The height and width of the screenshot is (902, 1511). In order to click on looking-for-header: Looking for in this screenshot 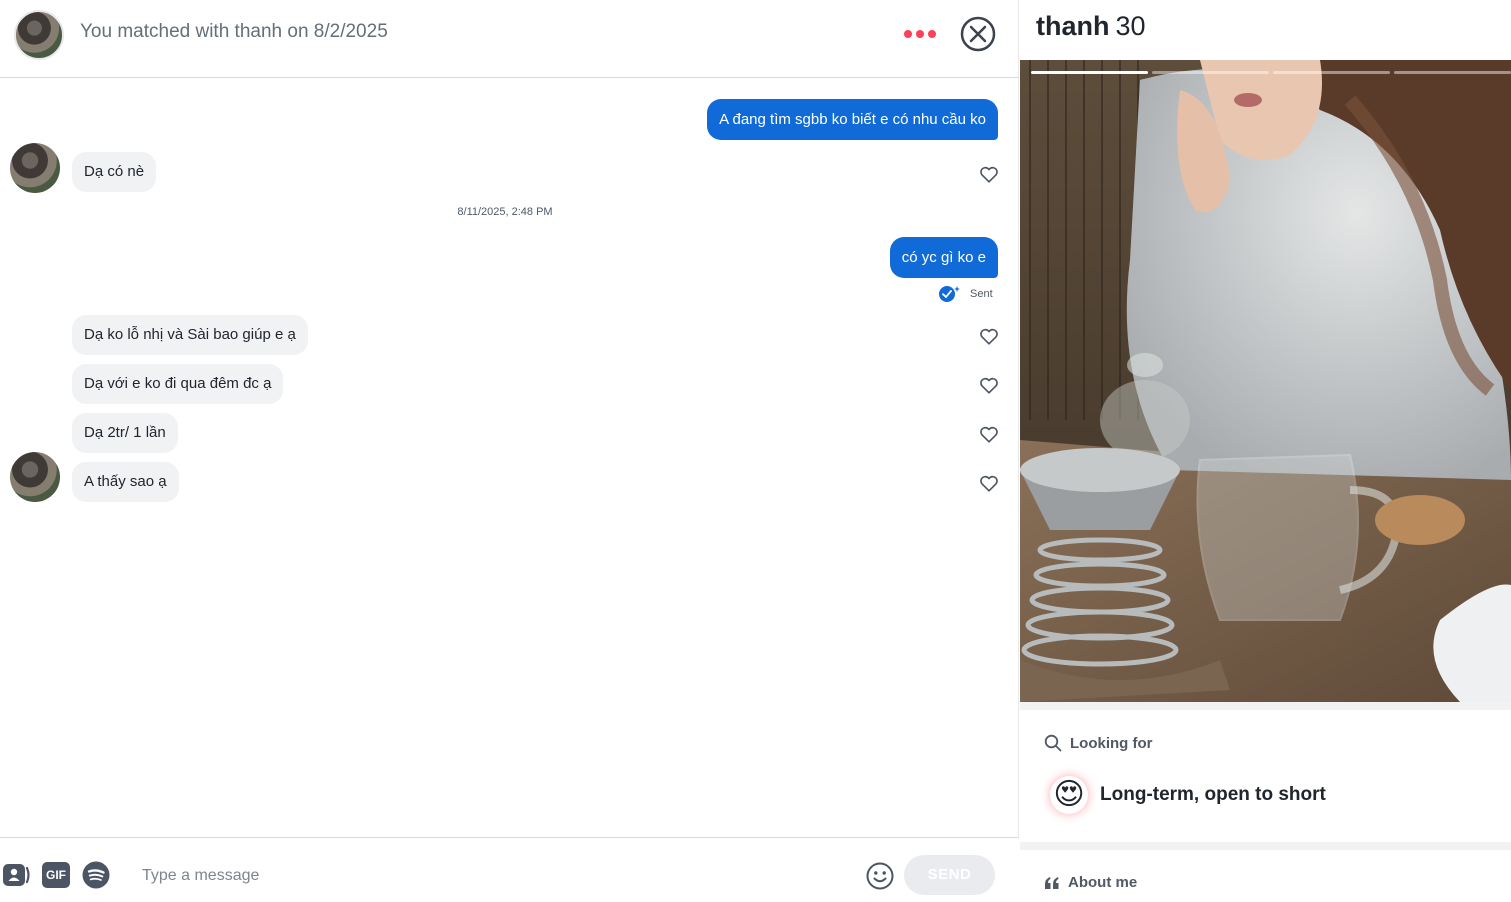, I will do `click(1098, 743)`.